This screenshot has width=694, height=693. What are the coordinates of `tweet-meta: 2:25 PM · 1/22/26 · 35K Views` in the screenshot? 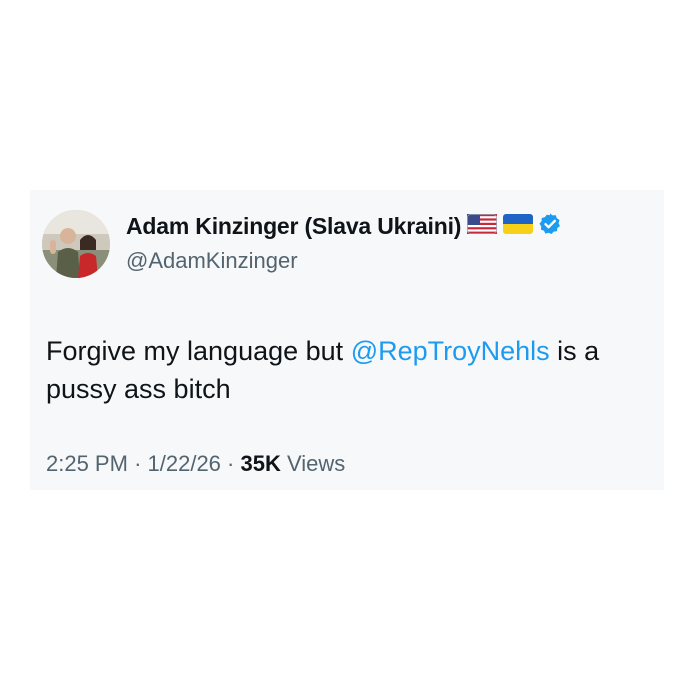 It's located at (195, 464).